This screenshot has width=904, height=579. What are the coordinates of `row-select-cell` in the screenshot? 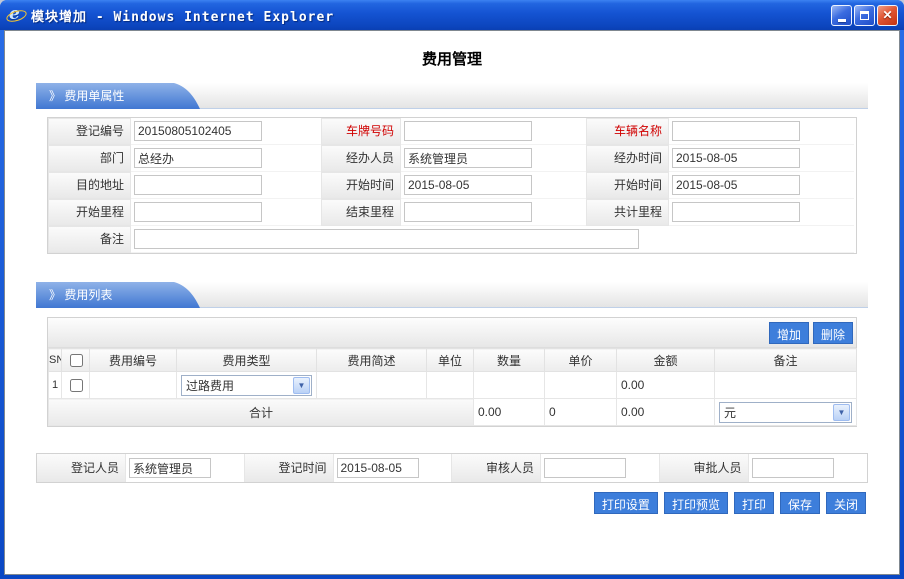 It's located at (75, 385).